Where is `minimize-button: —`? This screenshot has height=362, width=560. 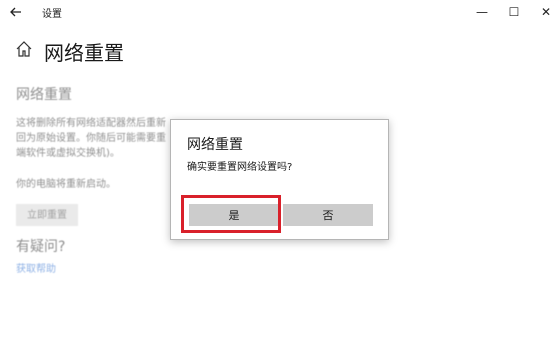
minimize-button: — is located at coordinates (482, 12).